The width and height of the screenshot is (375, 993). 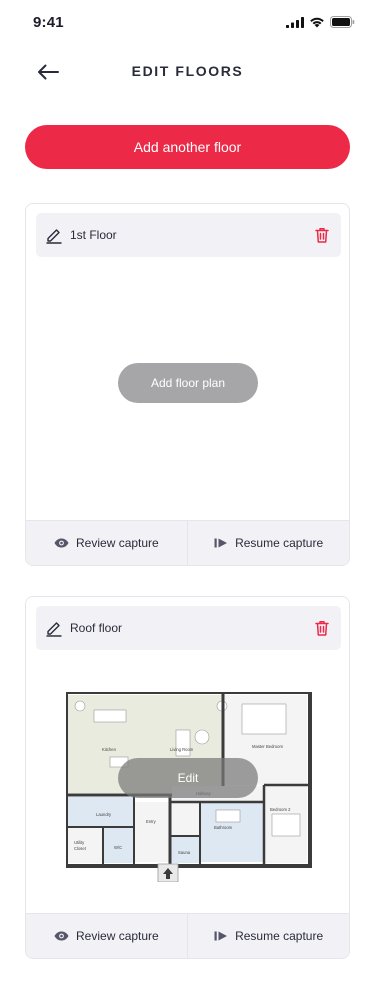 What do you see at coordinates (109, 749) in the screenshot?
I see `svg-text: Kitchen` at bounding box center [109, 749].